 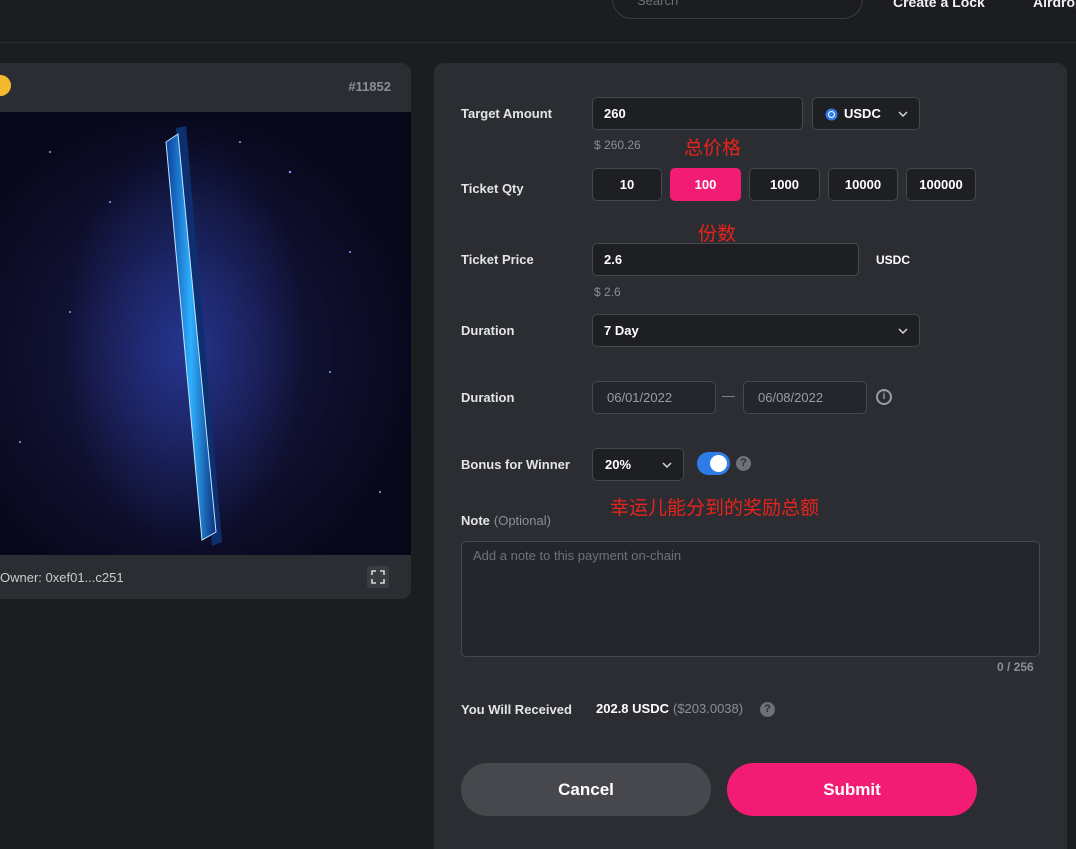 I want to click on bonus-select: 20%, so click(x=638, y=464).